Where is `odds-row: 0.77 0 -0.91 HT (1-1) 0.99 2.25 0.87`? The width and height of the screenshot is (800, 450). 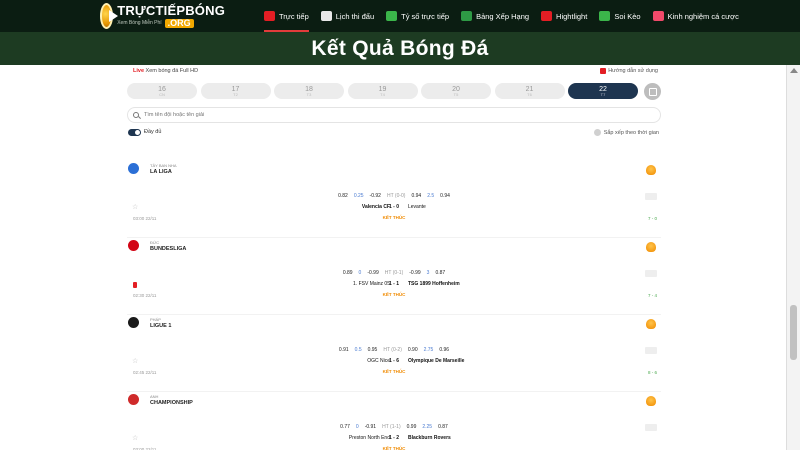
odds-row: 0.77 0 -0.91 HT (1-1) 0.99 2.25 0.87 is located at coordinates (394, 428).